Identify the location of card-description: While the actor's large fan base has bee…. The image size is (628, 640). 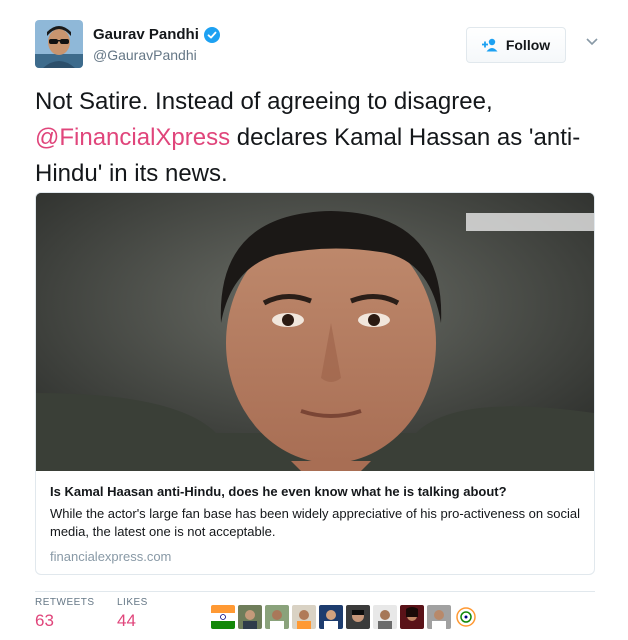
(315, 522).